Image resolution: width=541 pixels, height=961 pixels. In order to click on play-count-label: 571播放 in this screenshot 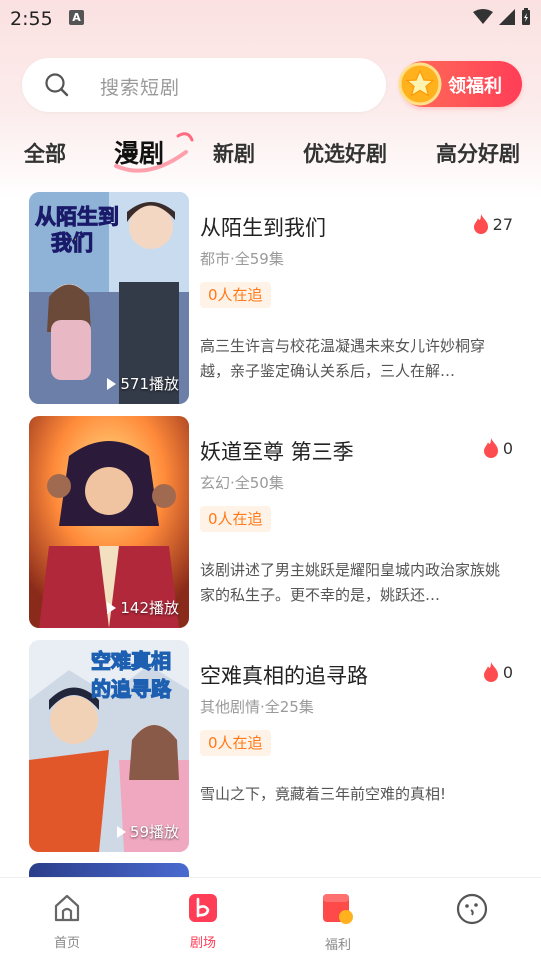, I will do `click(149, 384)`.